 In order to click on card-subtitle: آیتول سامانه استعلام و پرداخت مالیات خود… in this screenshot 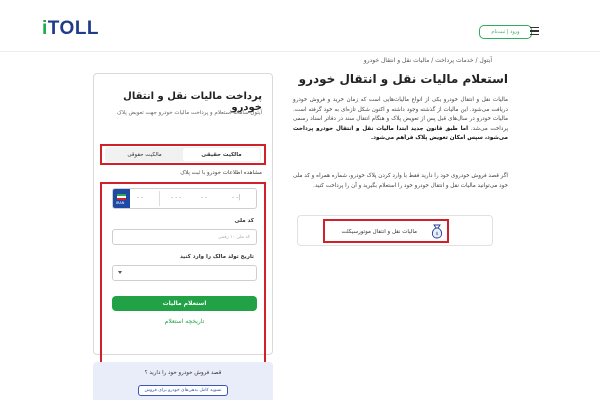, I will do `click(189, 113)`.